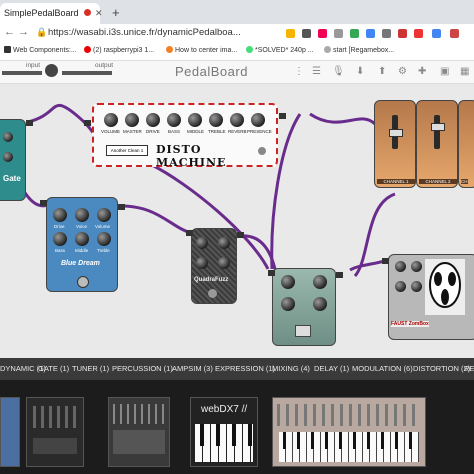  Describe the element at coordinates (291, 368) in the screenshot. I see `category-tab: MIXING (4)` at that location.